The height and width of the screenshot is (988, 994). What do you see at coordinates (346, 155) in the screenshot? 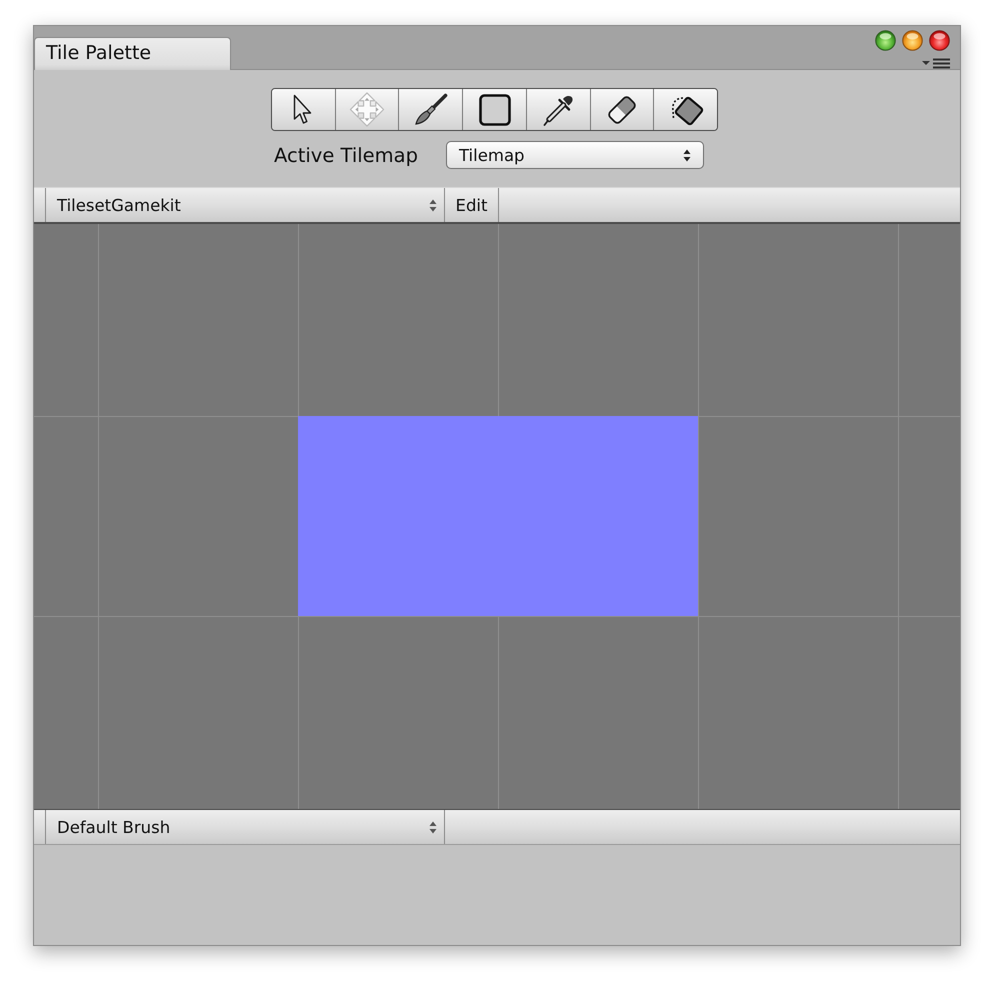
I see `active-tilemap-label: Active Tilemap` at bounding box center [346, 155].